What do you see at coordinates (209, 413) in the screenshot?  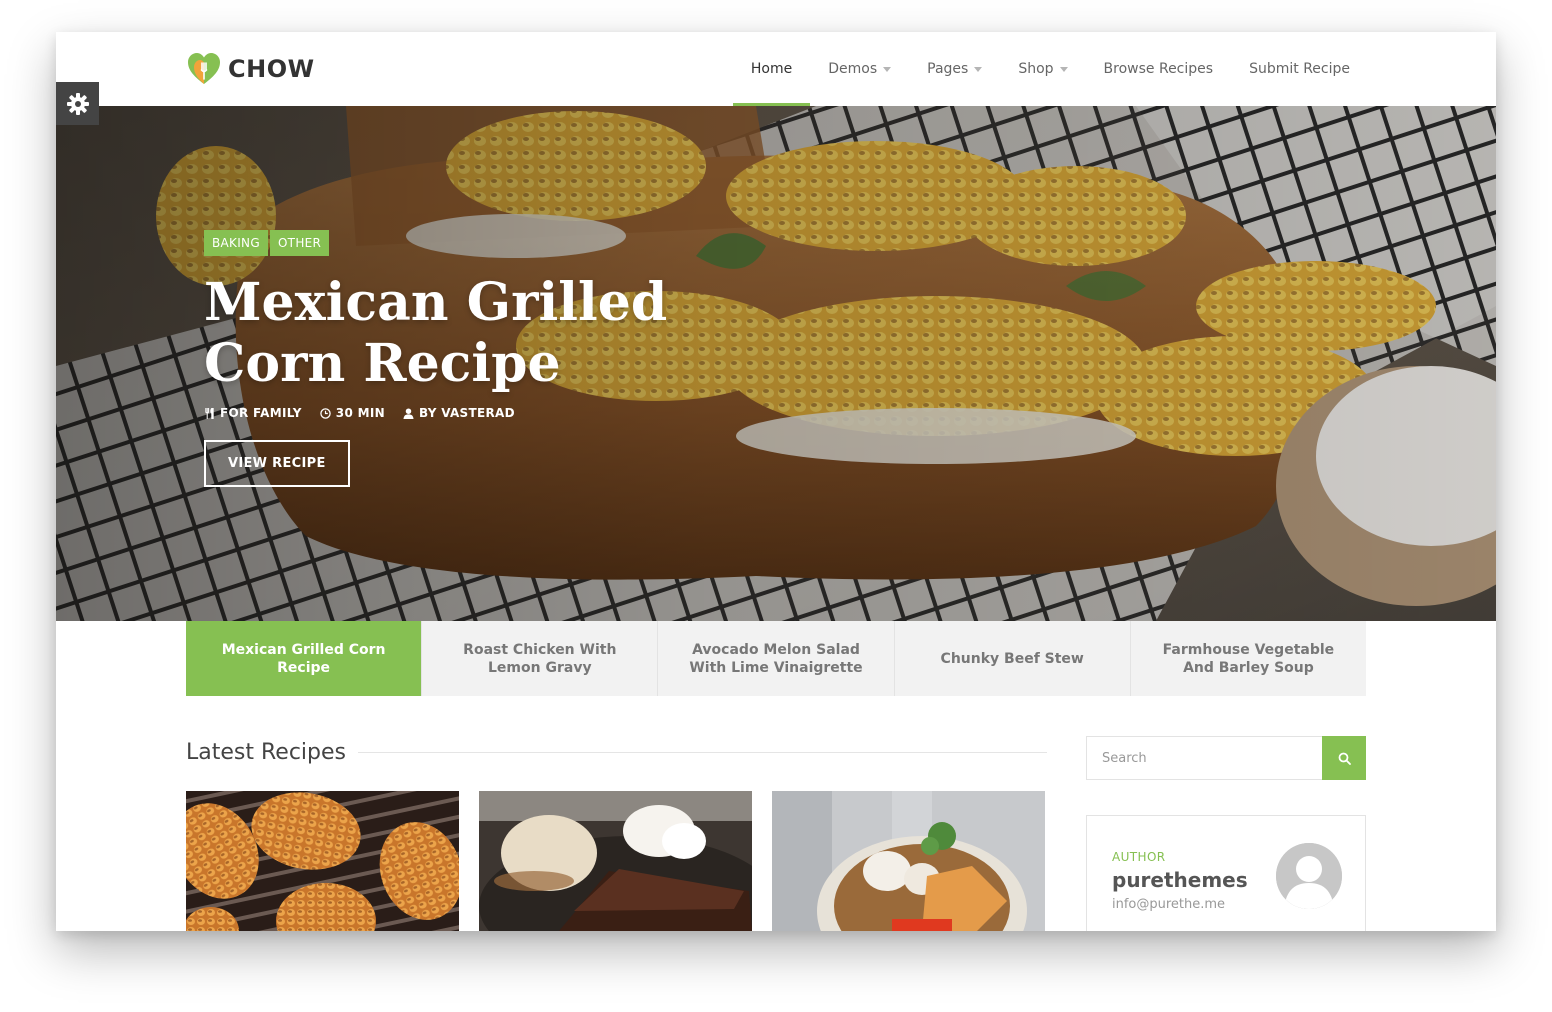 I see `utensils-icon` at bounding box center [209, 413].